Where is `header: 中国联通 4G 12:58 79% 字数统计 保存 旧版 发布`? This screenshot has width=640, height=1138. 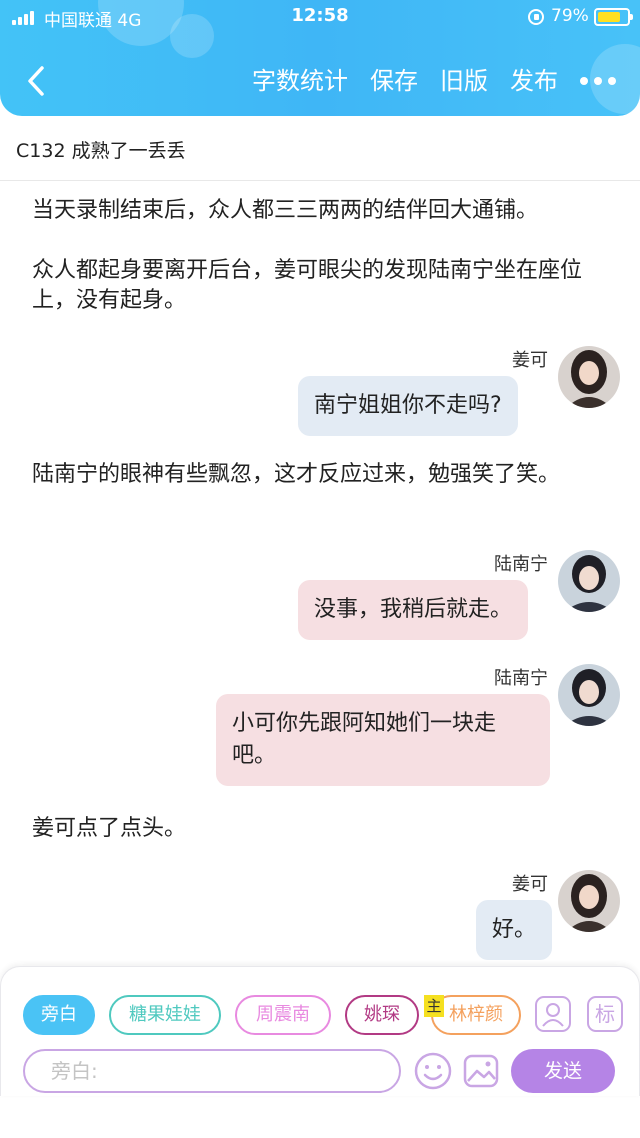 header: 中国联通 4G 12:58 79% 字数统计 保存 旧版 发布 is located at coordinates (320, 58).